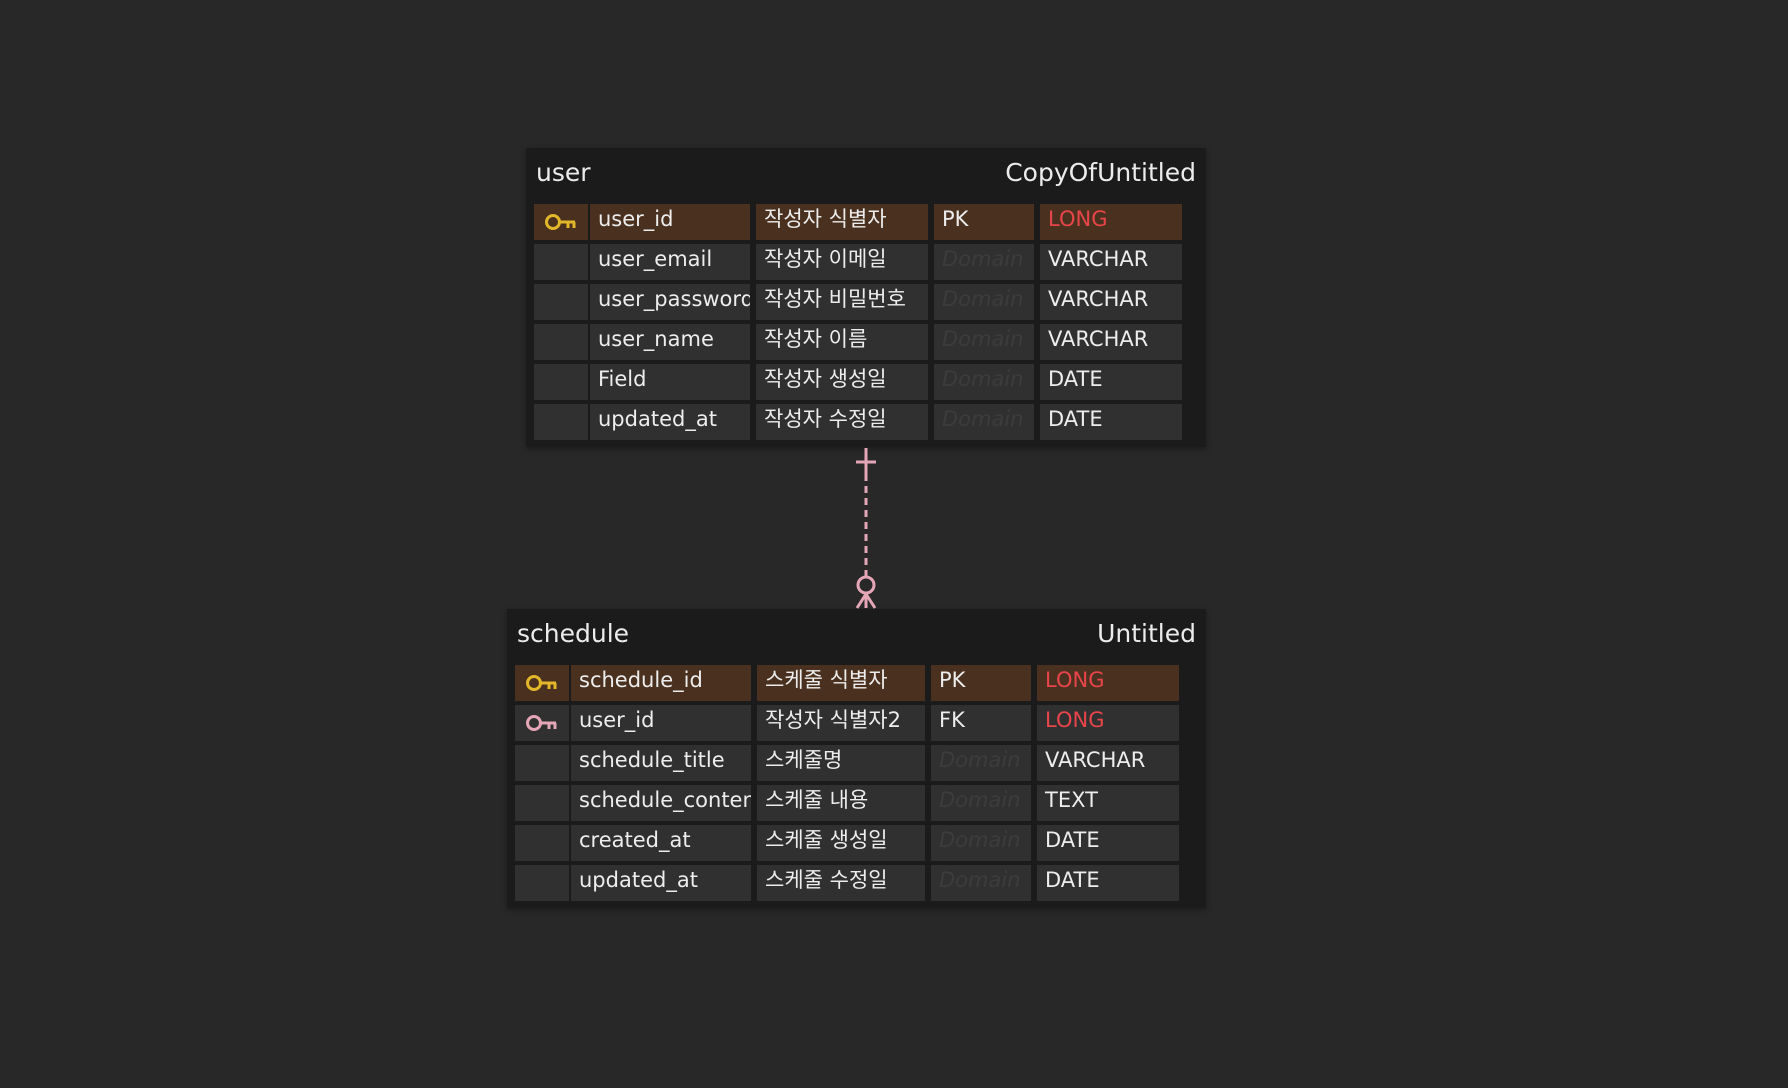  I want to click on entity-header: schedule Untitled, so click(856, 635).